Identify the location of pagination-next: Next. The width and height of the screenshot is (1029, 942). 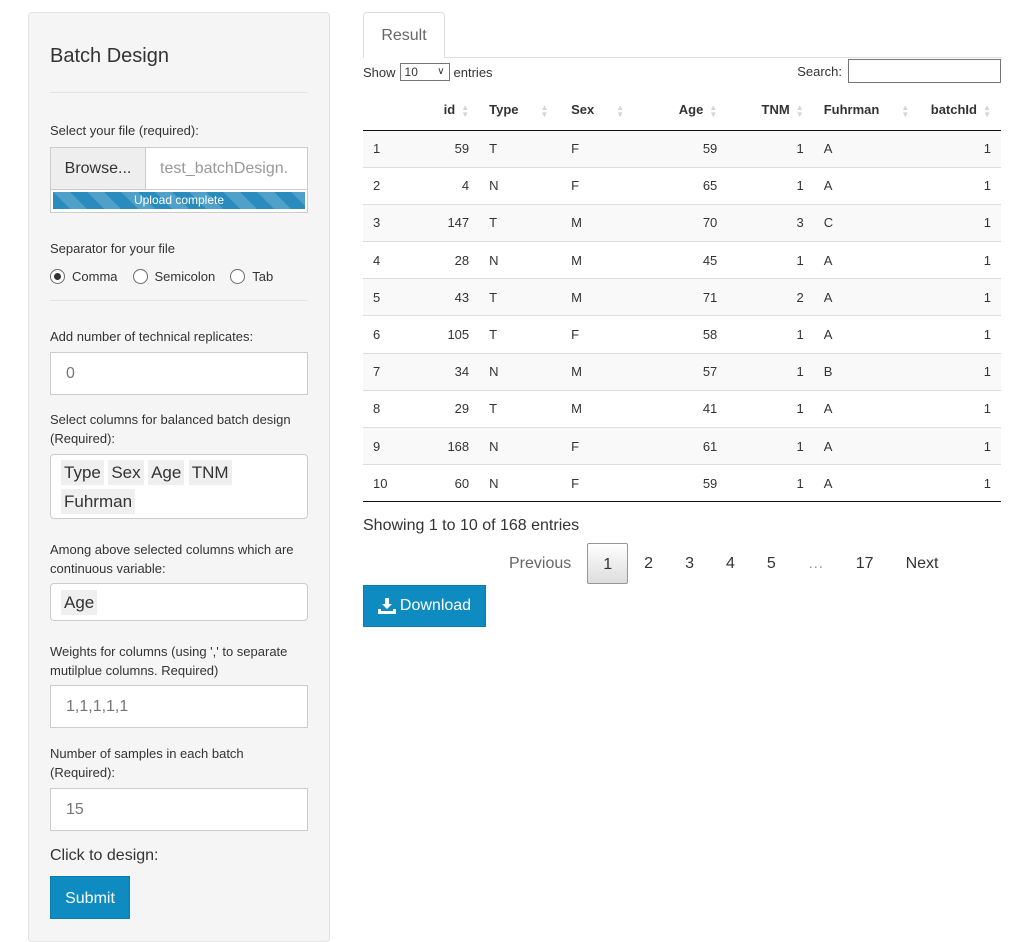
(922, 563).